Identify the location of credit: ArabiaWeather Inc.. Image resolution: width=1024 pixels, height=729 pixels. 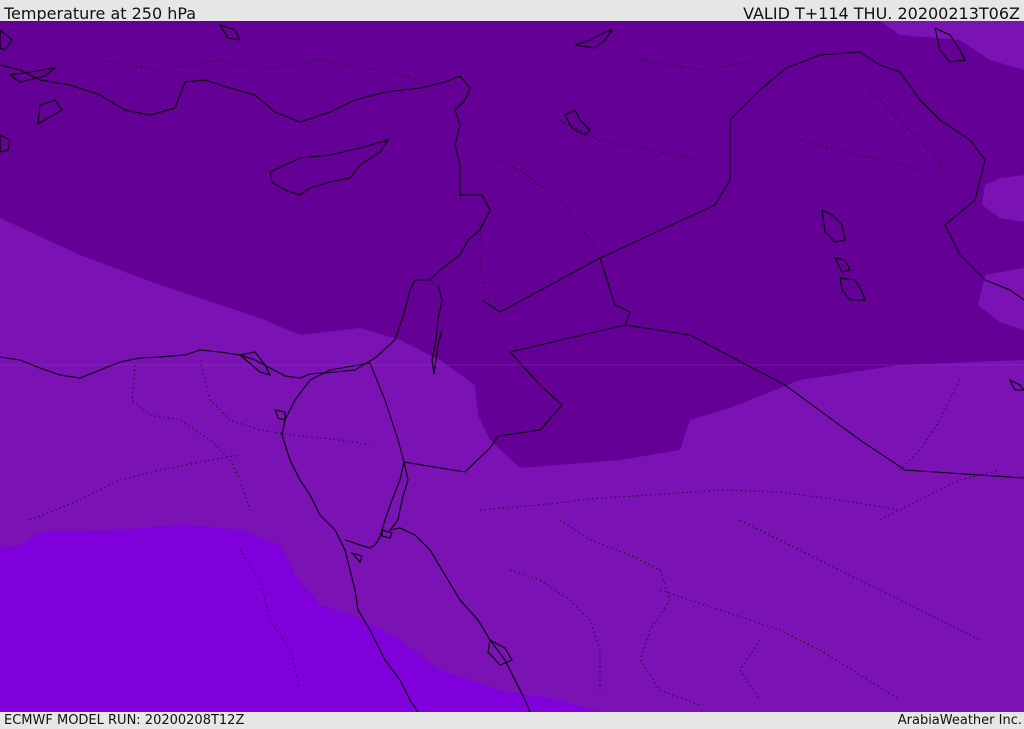
(959, 720).